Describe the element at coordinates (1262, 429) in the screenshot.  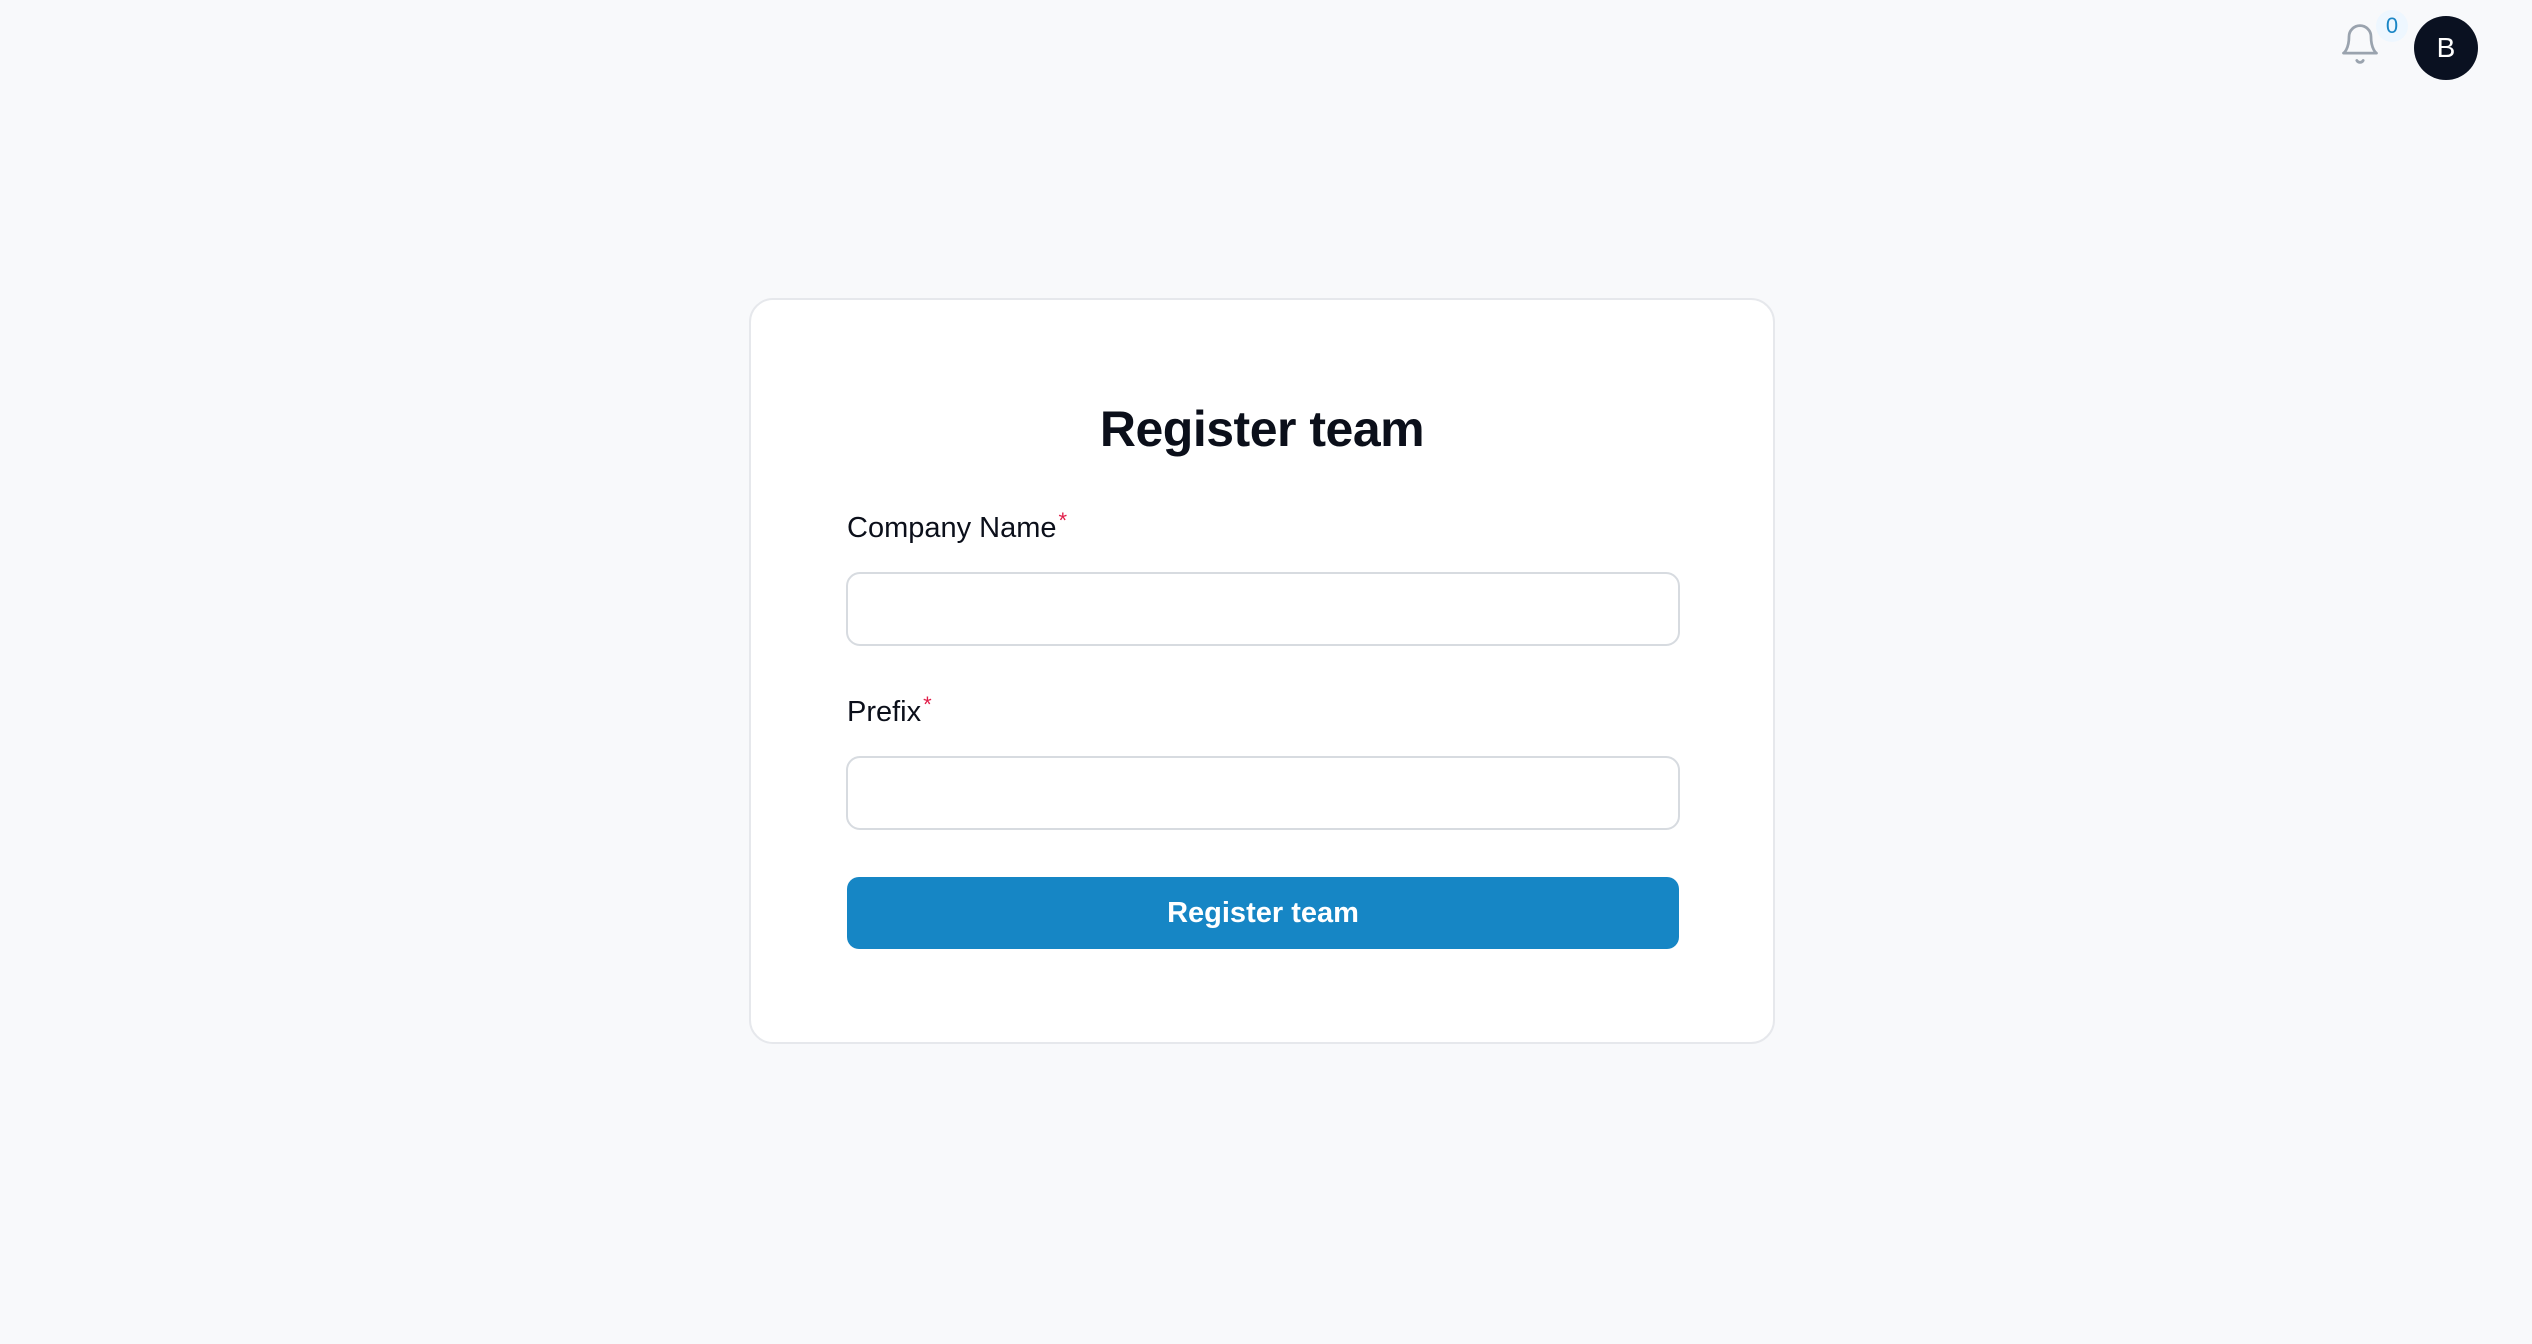
I see `form-title: Register team` at that location.